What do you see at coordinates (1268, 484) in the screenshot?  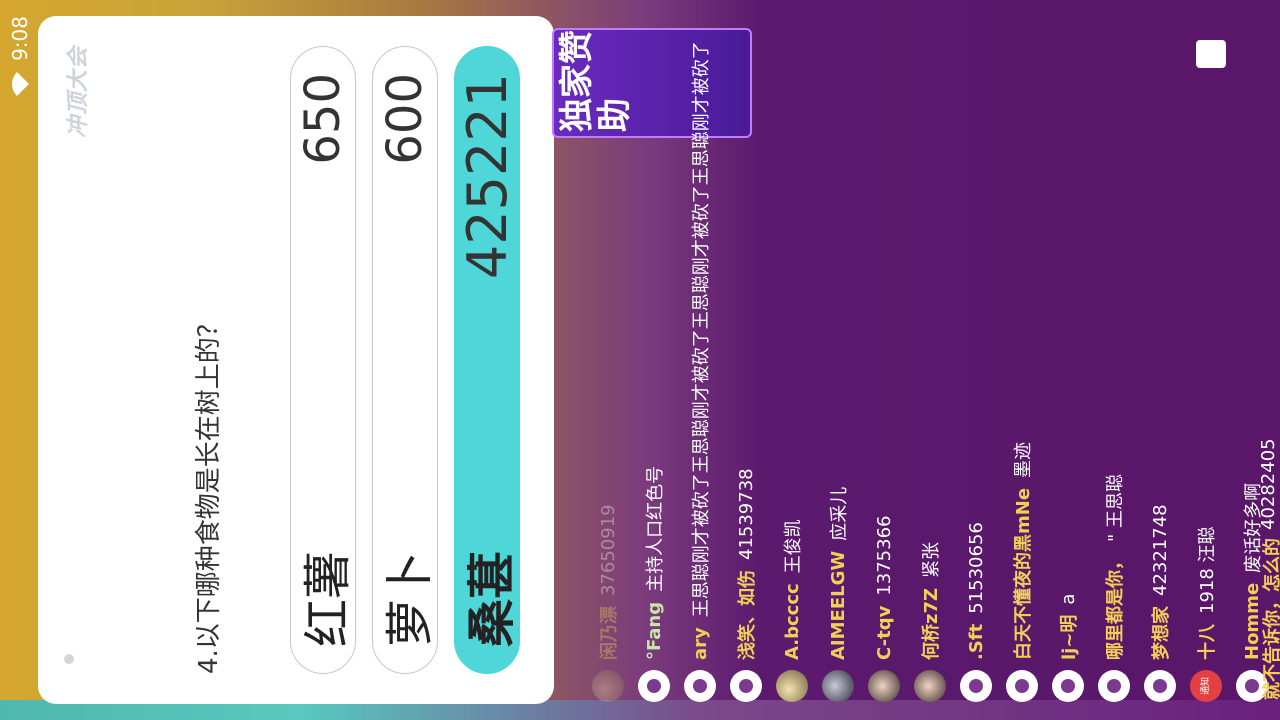 I see `chat-text: 40282405` at bounding box center [1268, 484].